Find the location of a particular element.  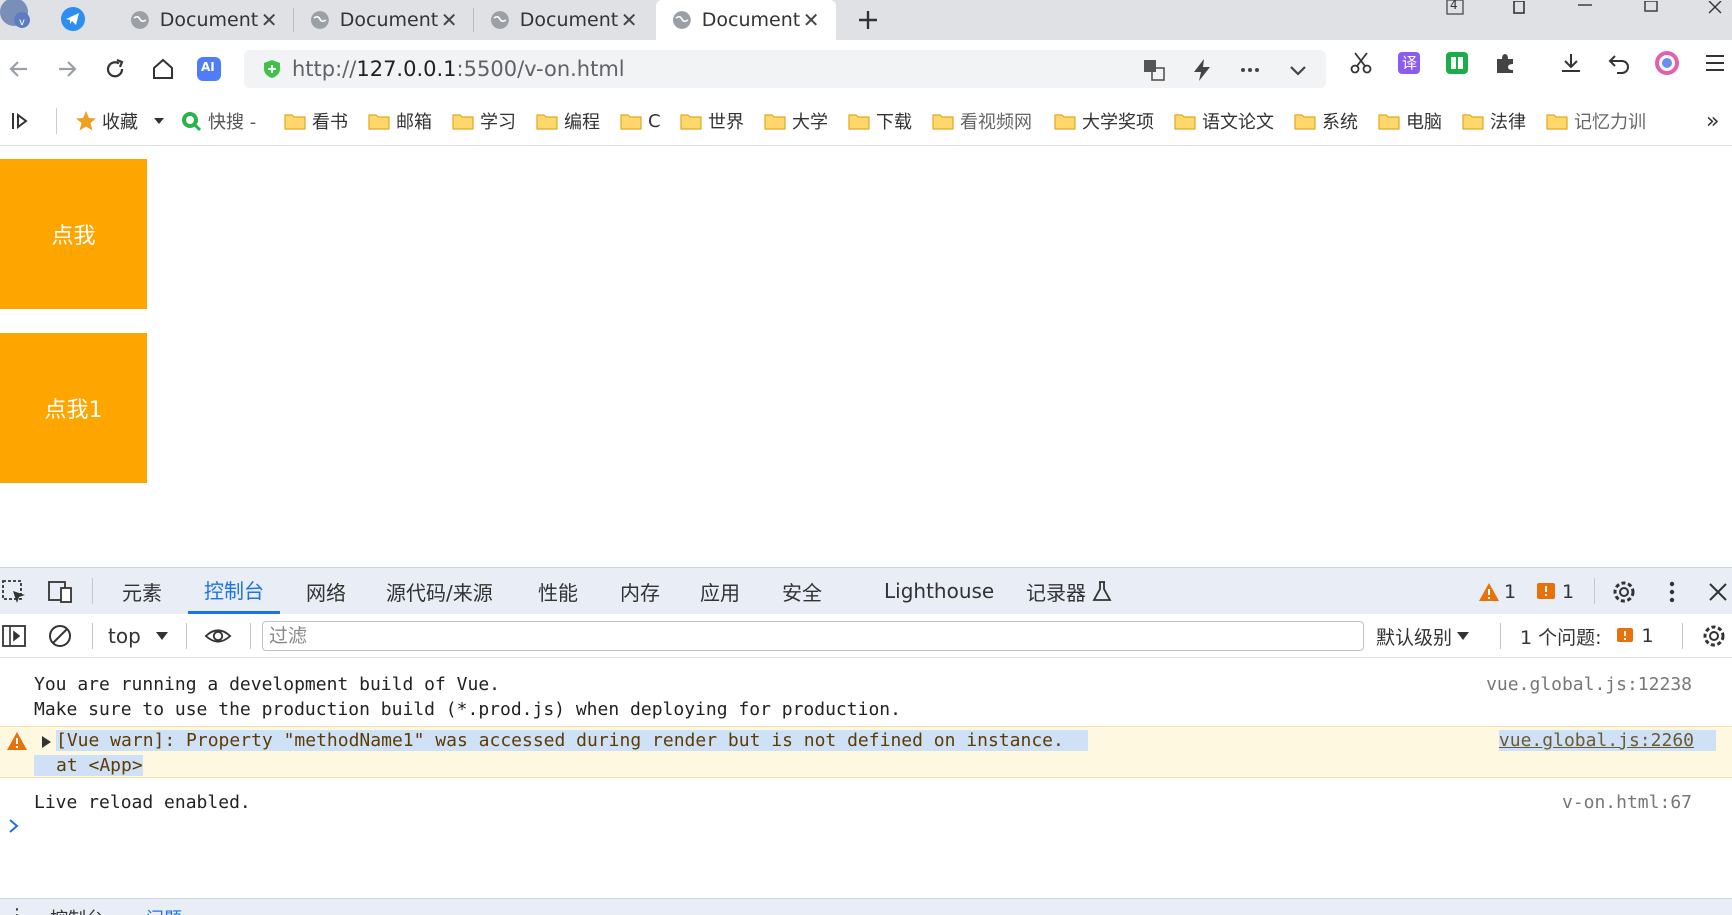

screenshot-button is located at coordinates (1361, 63).